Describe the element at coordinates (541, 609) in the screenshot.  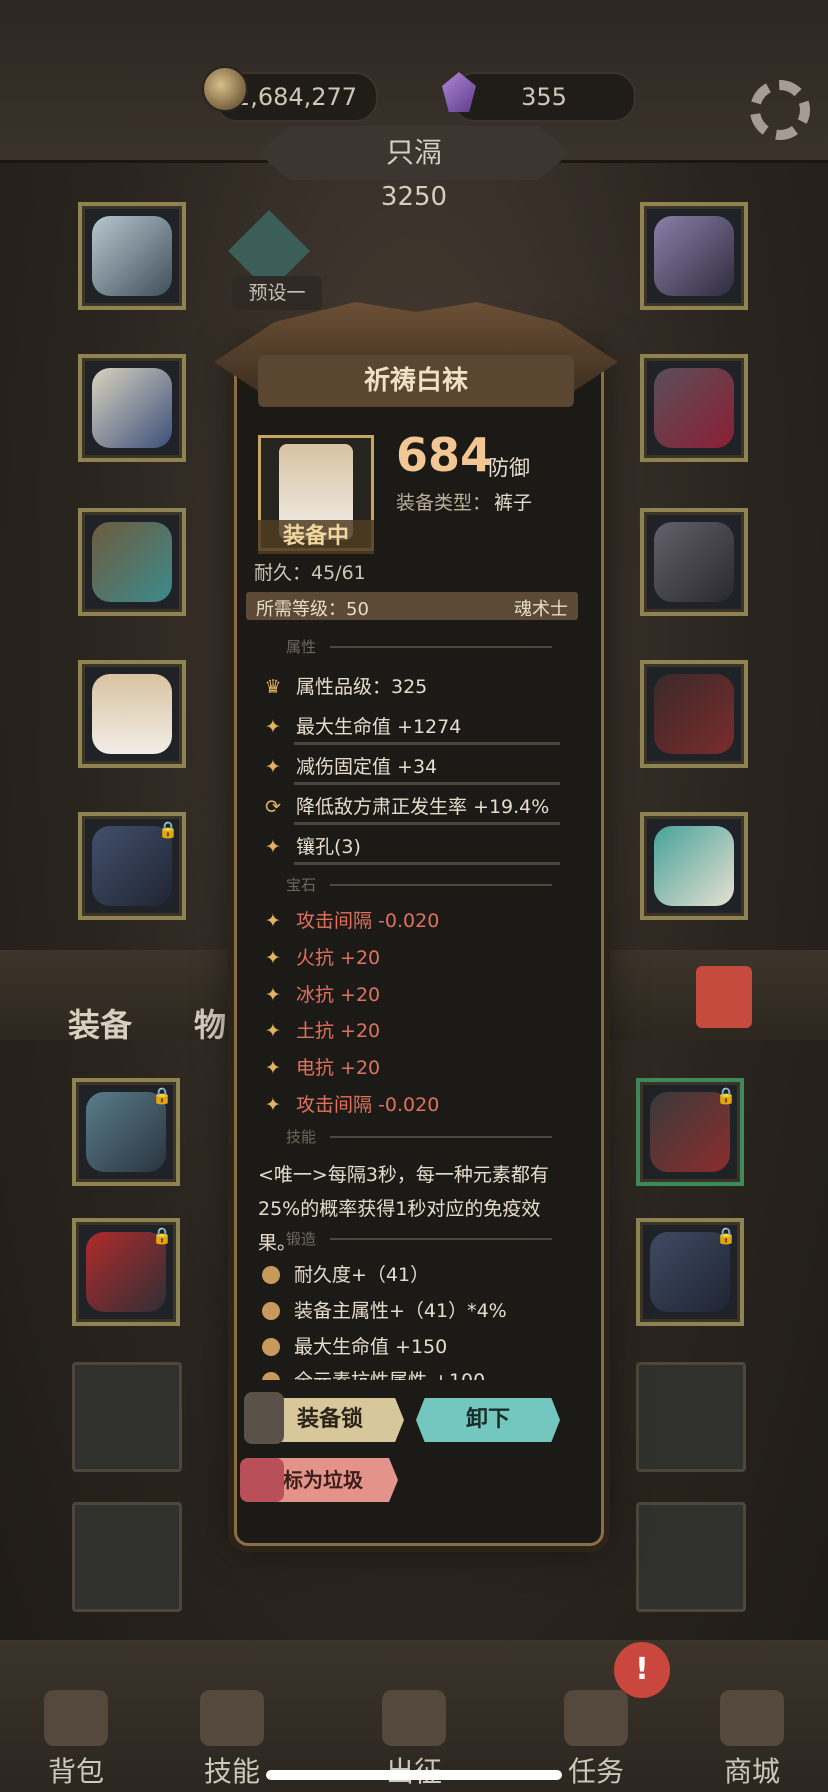
I see `required-class: 魂术士` at that location.